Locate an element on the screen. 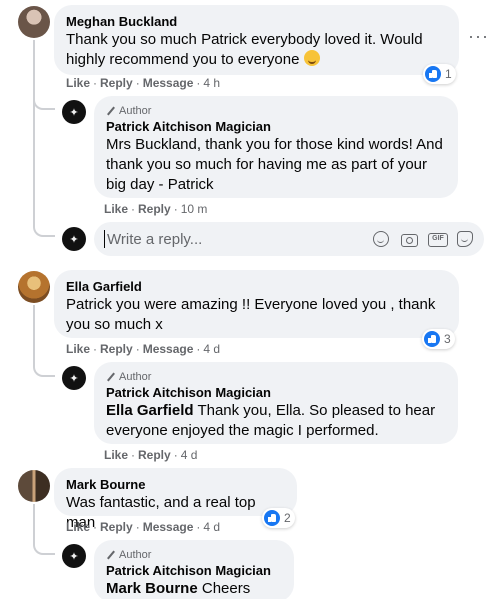 The height and width of the screenshot is (599, 498). timestamp: 10 m is located at coordinates (194, 209).